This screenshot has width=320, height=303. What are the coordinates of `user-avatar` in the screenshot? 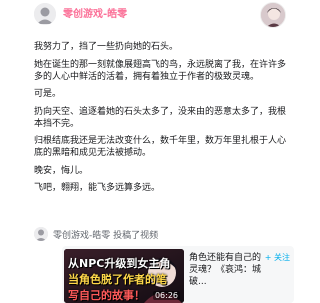 It's located at (273, 15).